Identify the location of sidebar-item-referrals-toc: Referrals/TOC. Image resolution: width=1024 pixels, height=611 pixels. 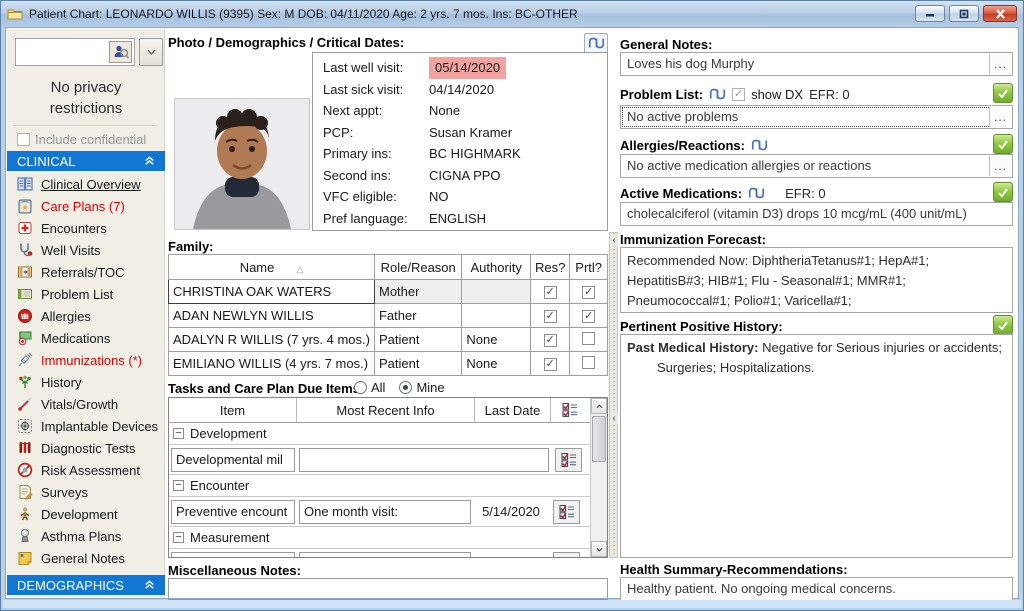
(86, 272).